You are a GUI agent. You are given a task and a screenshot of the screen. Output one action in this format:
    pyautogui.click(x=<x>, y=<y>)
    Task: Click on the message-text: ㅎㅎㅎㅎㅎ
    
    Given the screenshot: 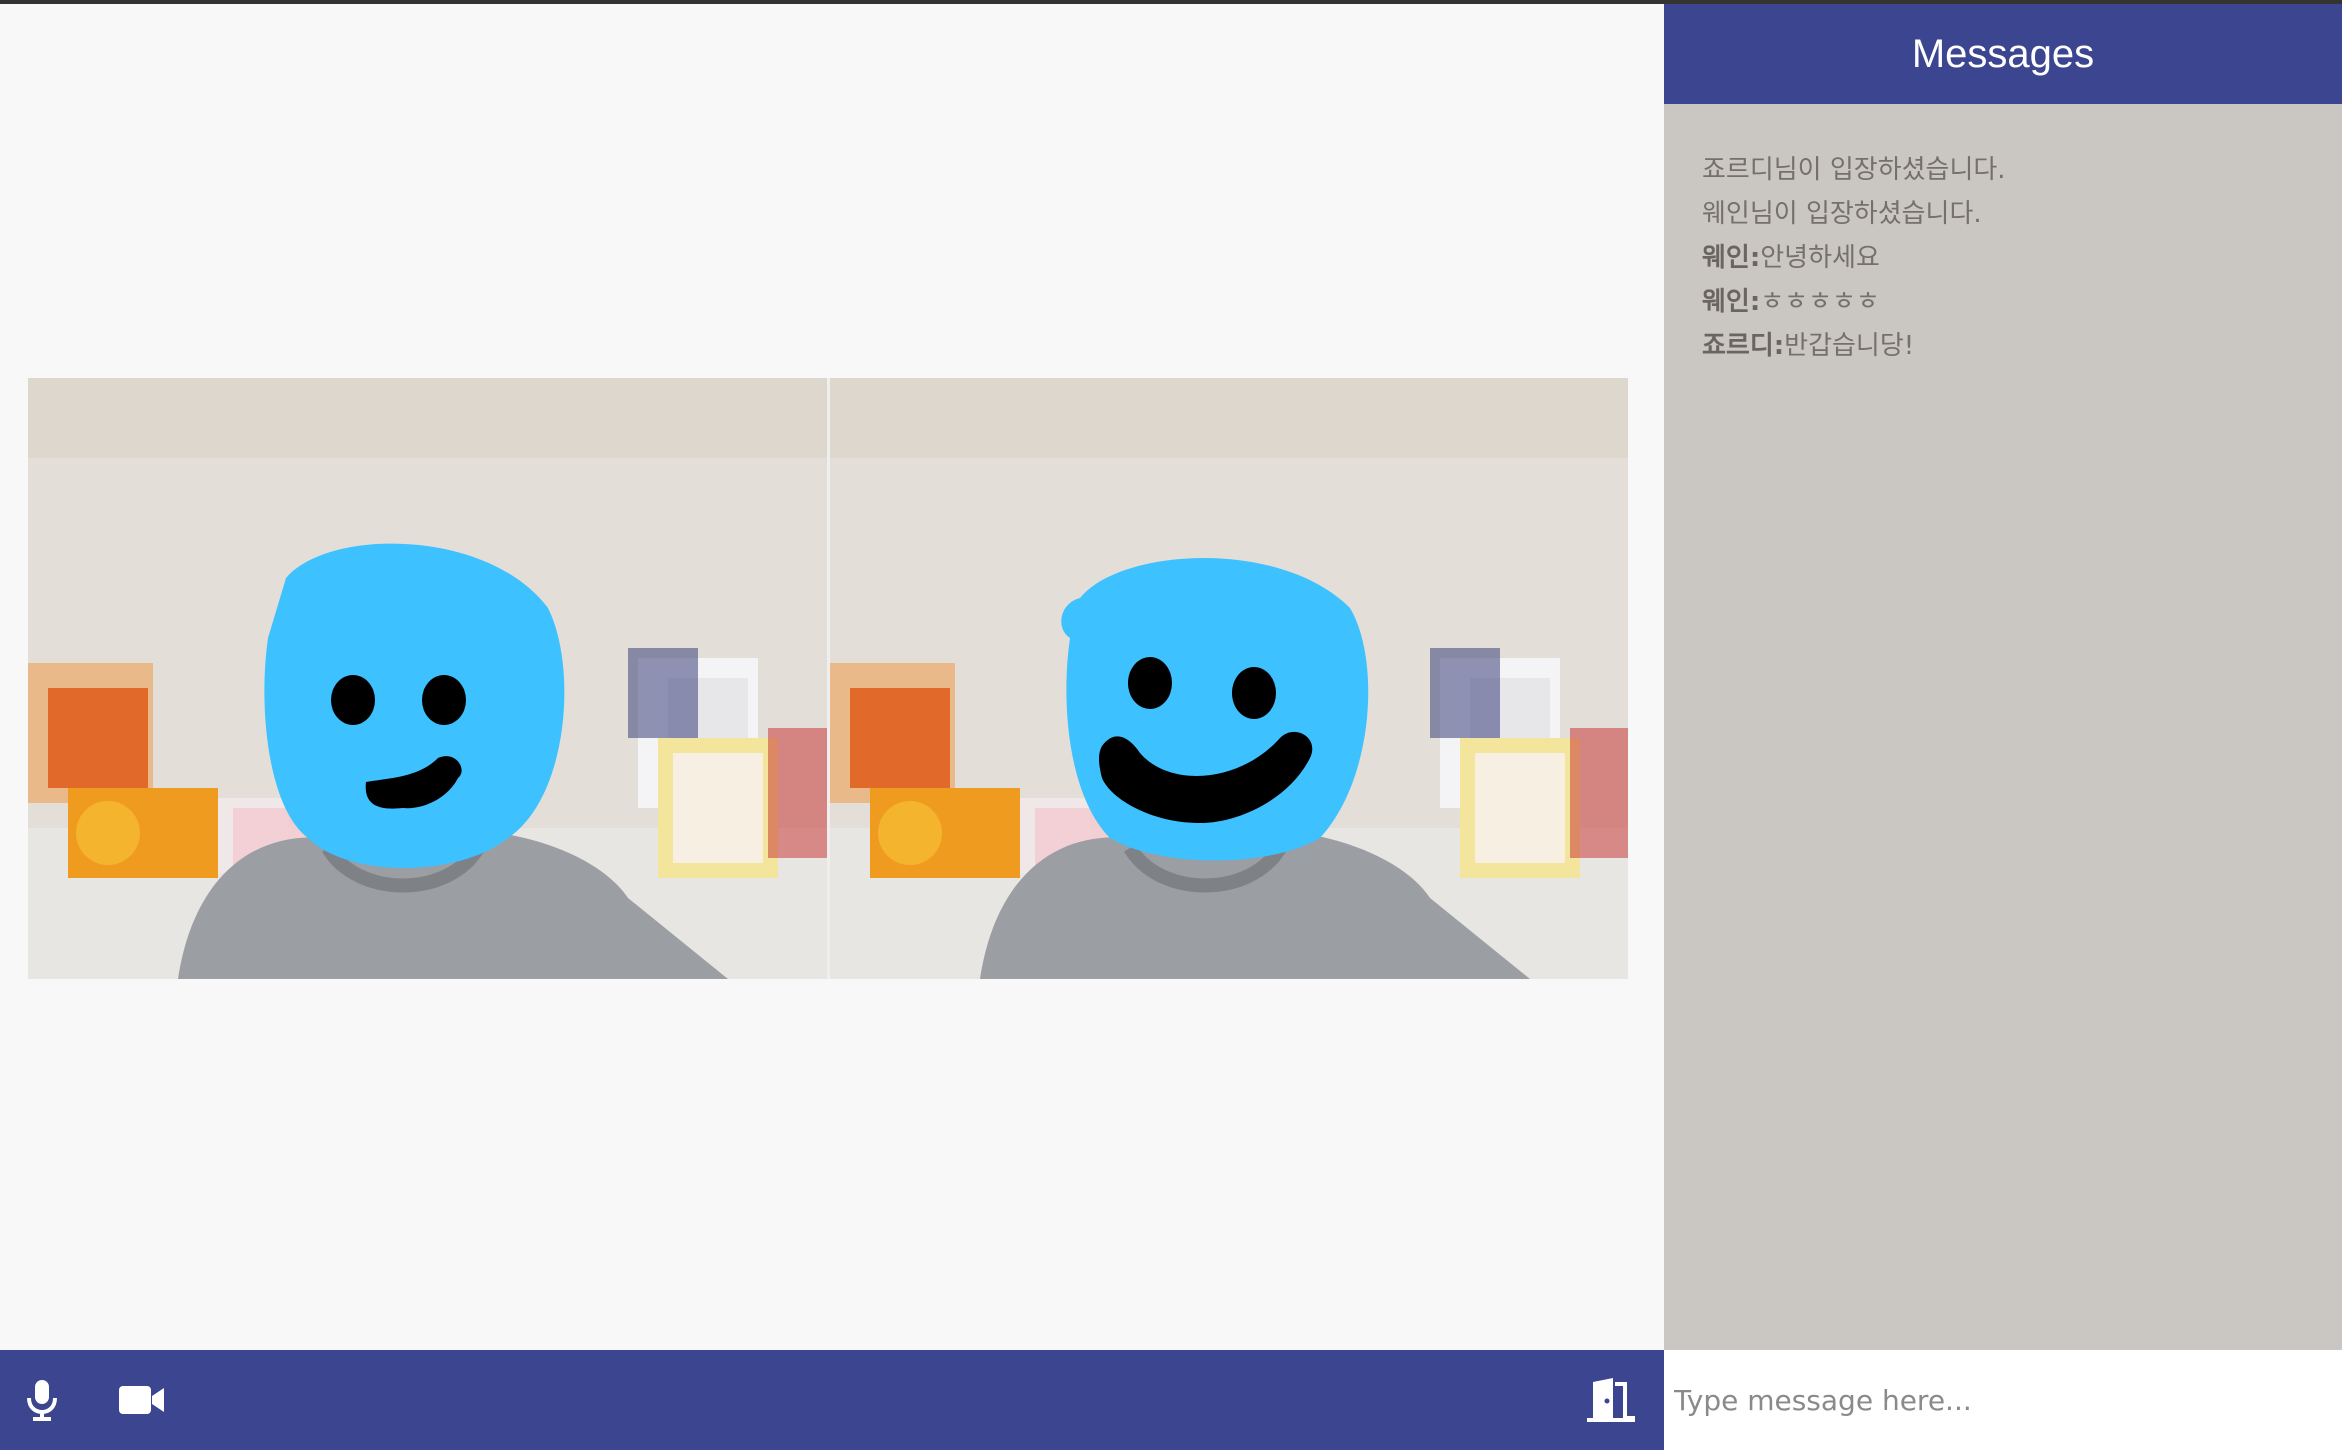 What is the action you would take?
    pyautogui.click(x=1820, y=302)
    